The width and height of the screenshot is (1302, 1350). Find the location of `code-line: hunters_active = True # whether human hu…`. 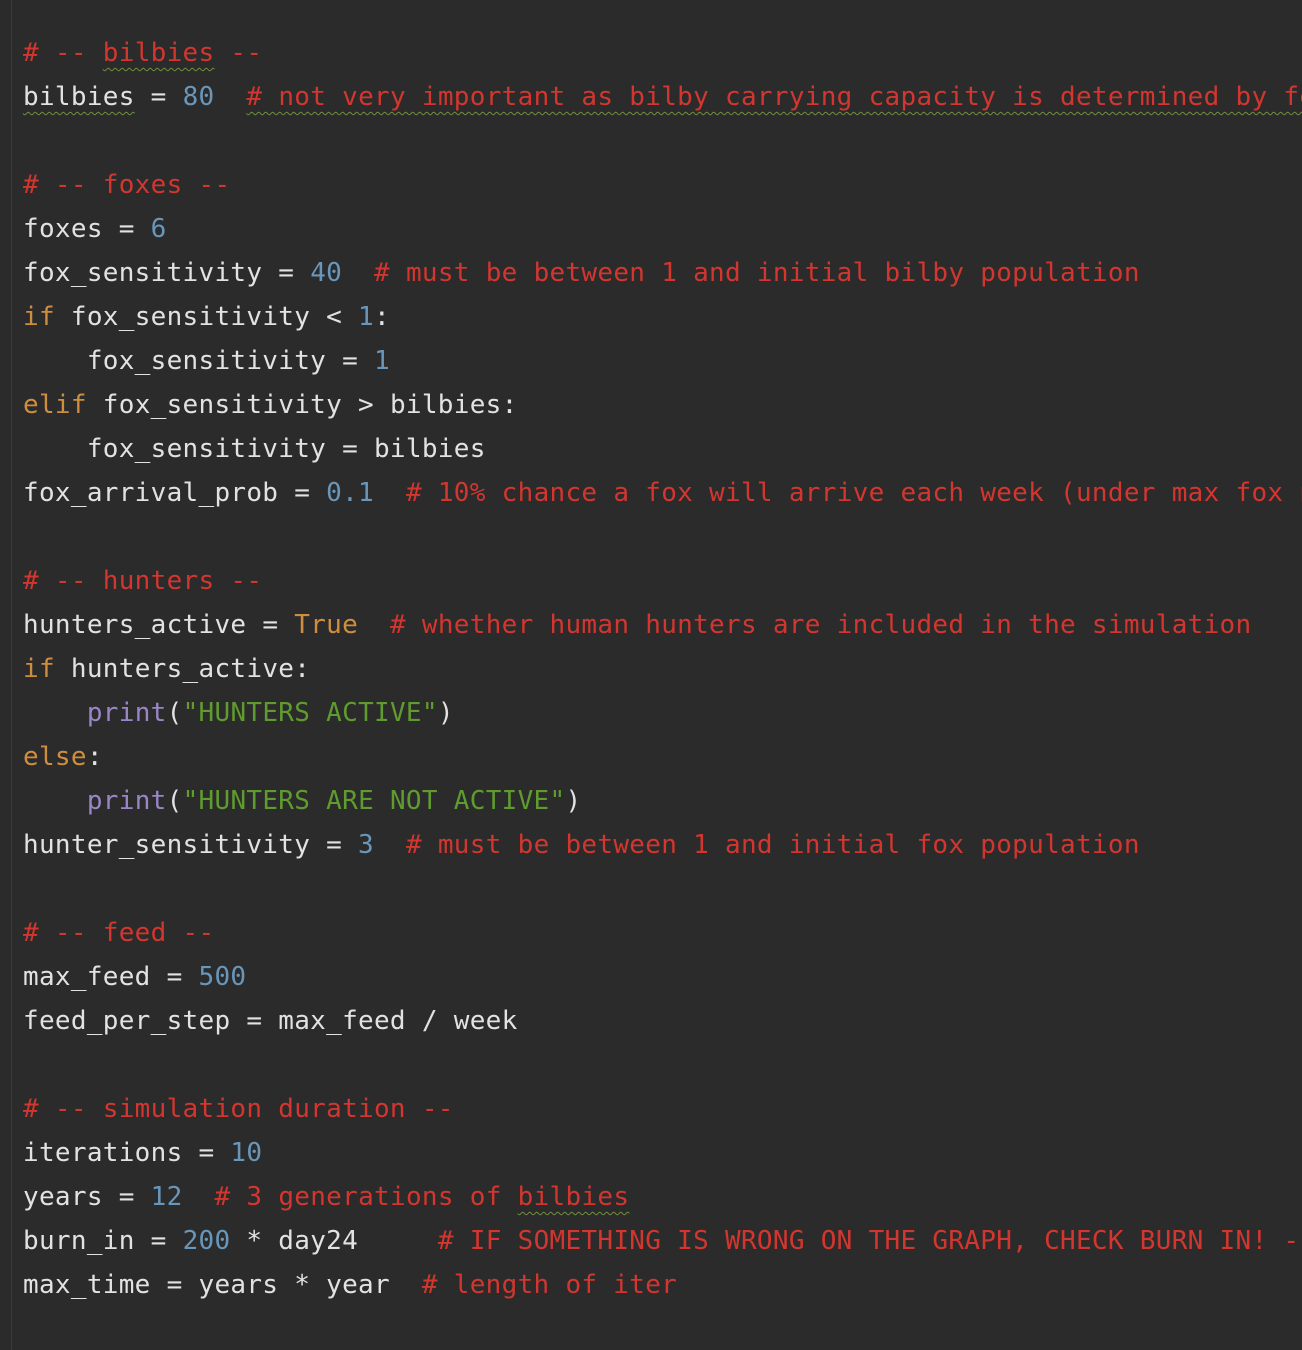

code-line: hunters_active = True # whether human hu… is located at coordinates (662, 625).